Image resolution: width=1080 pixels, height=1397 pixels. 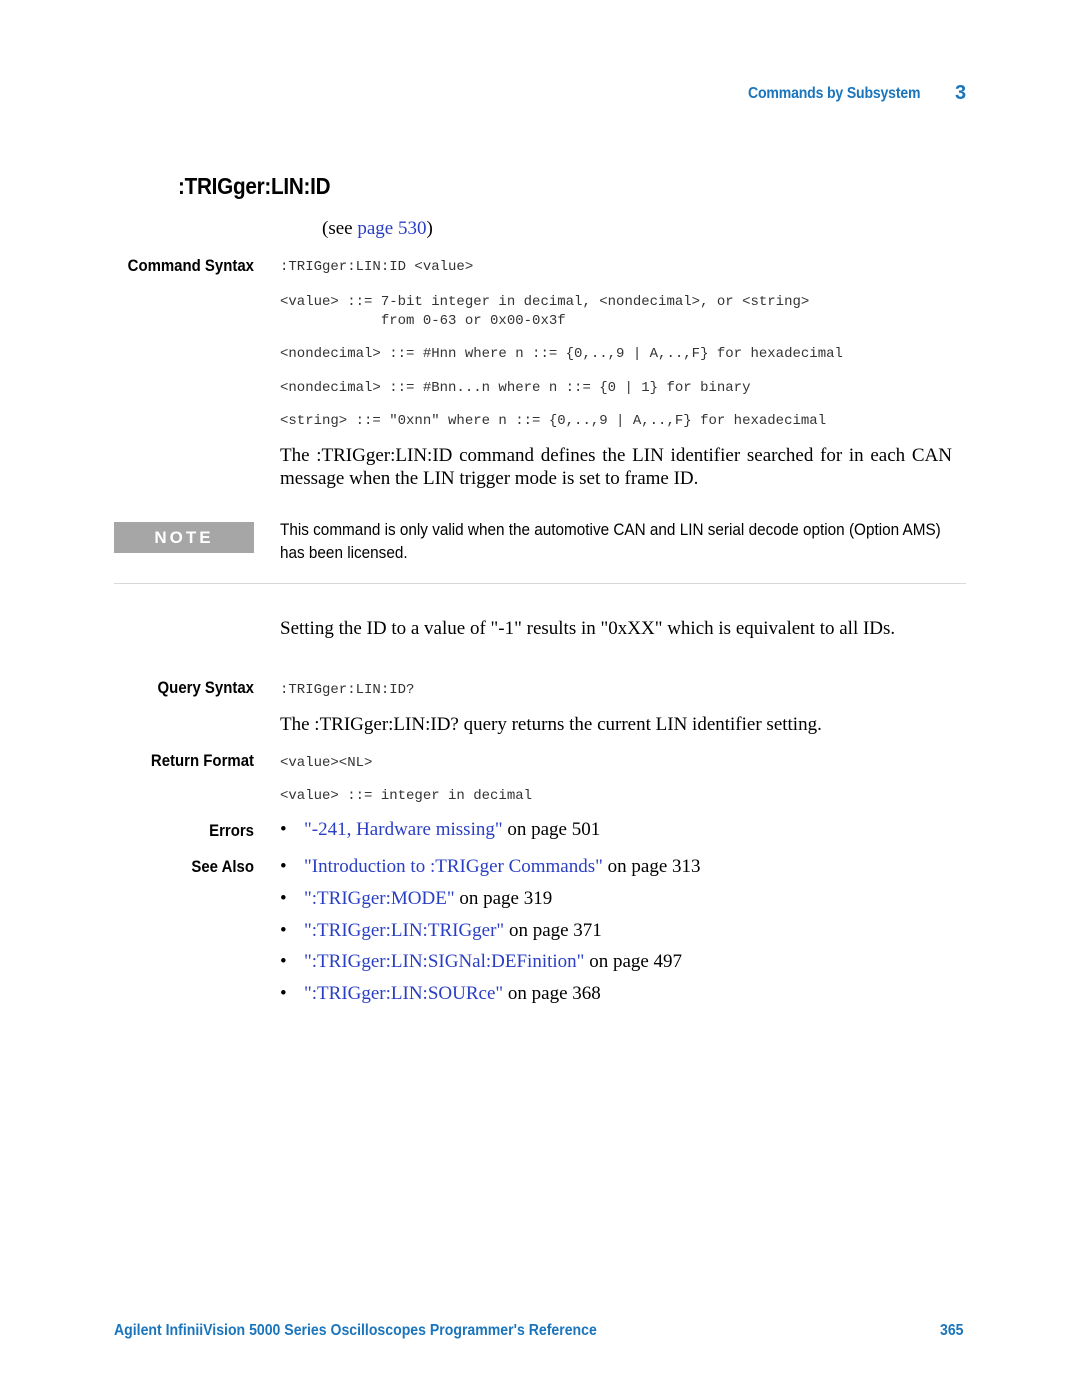 I want to click on errors-list-item: • "-241, Hardware missing" on page 501, so click(x=440, y=830).